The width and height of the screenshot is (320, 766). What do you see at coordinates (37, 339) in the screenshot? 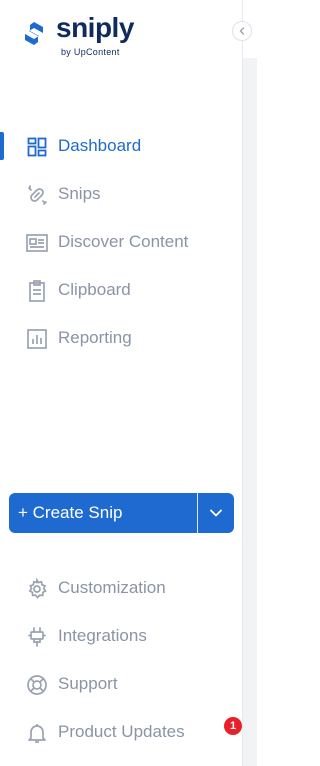
I see `chart-icon` at bounding box center [37, 339].